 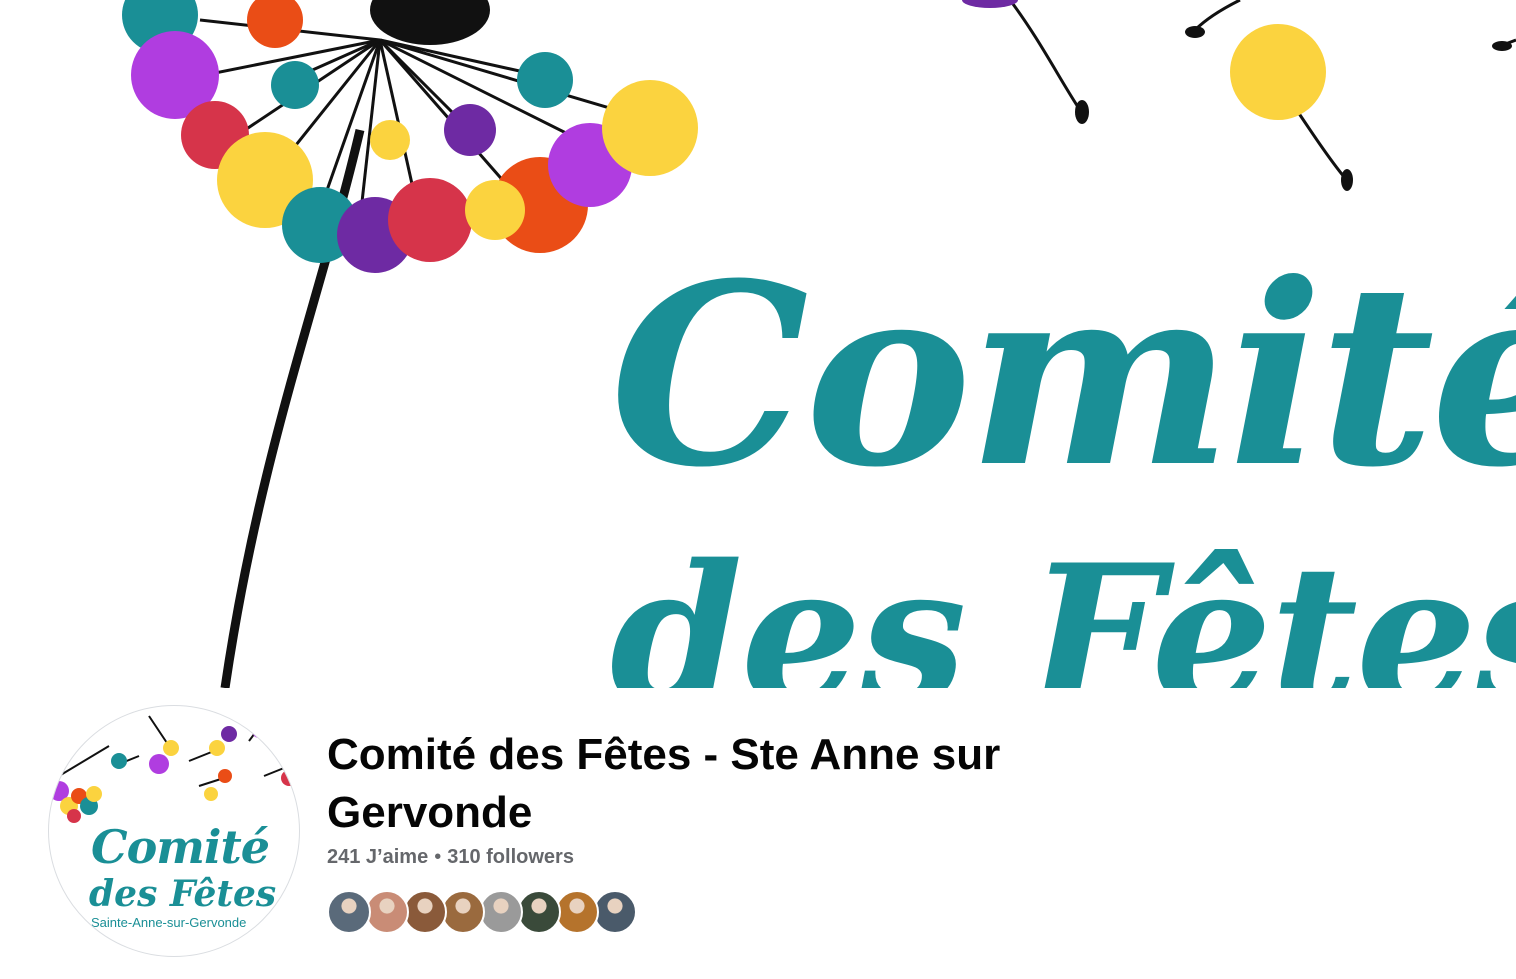 I want to click on profile-logo-line2: des Fêtes, so click(x=183, y=894).